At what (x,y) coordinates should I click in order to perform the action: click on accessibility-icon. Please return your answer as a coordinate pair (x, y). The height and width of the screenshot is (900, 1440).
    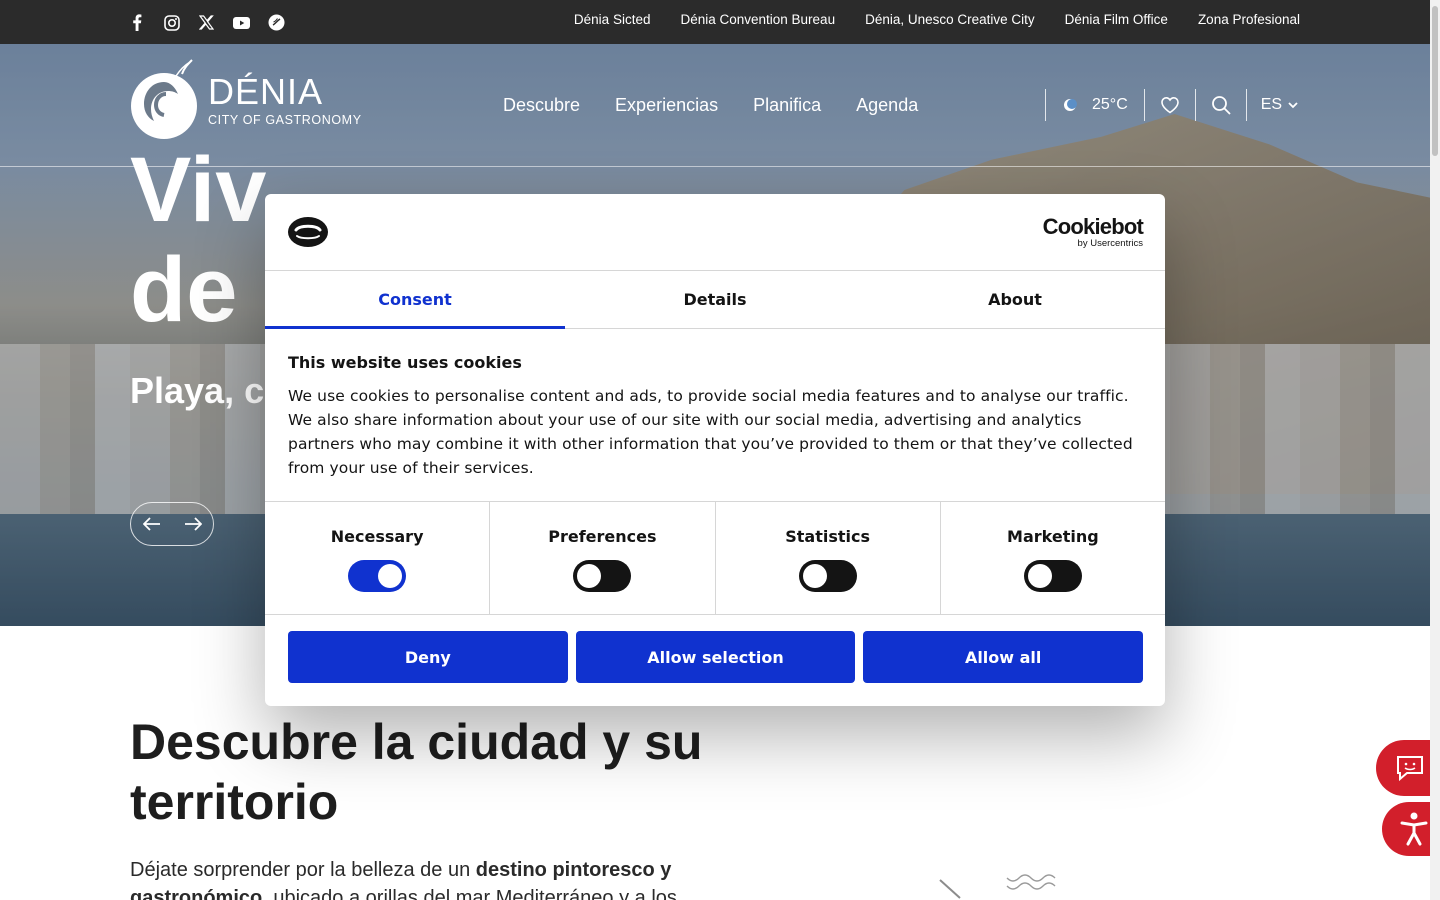
    Looking at the image, I should click on (1414, 829).